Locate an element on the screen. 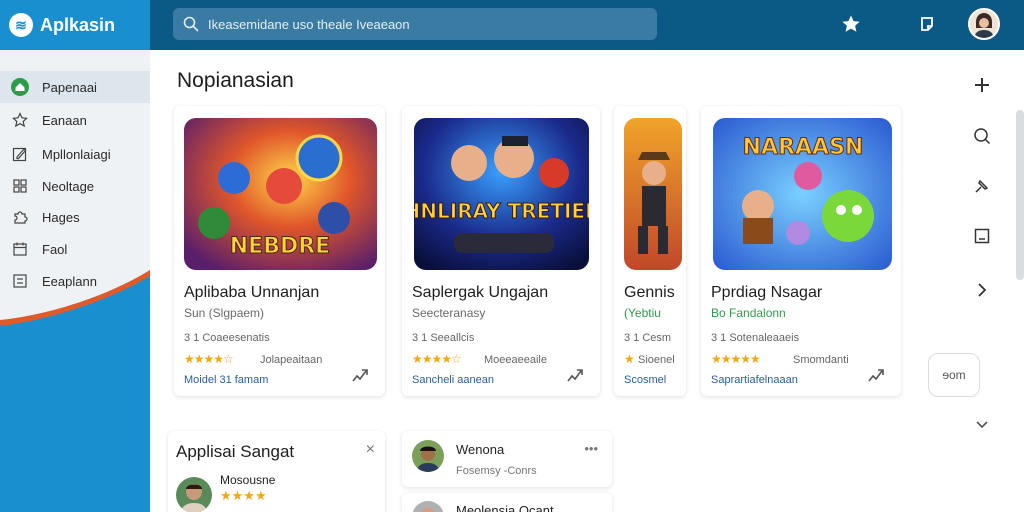 Image resolution: width=1024 pixels, height=512 pixels. app-subtitle: Sun (Slgpaem) is located at coordinates (224, 313).